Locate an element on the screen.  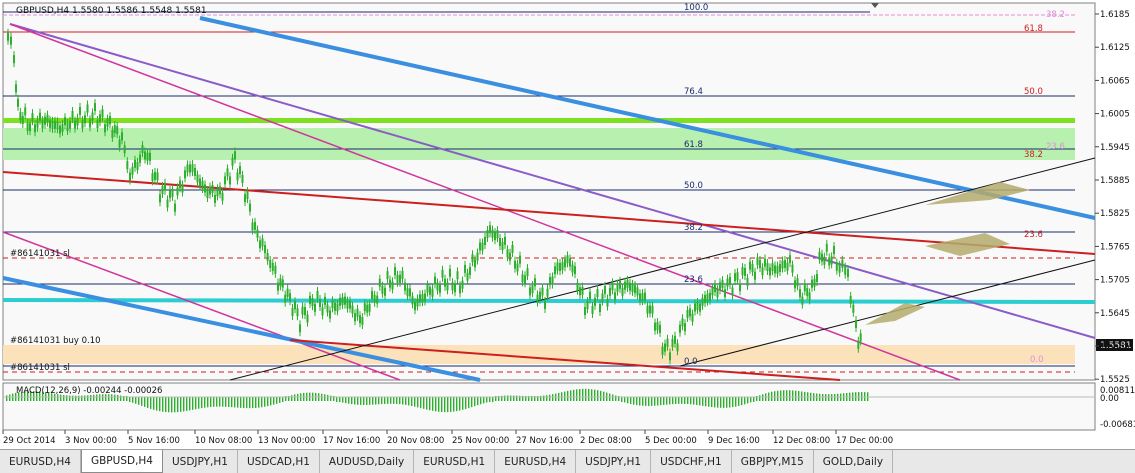
price-axis-label: 1.6185 is located at coordinates (1115, 15).